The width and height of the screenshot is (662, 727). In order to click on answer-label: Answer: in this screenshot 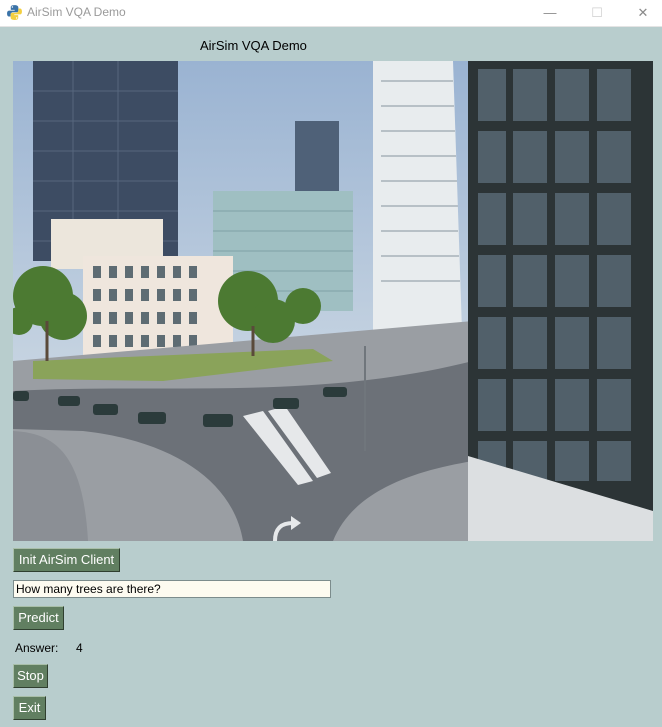, I will do `click(37, 648)`.